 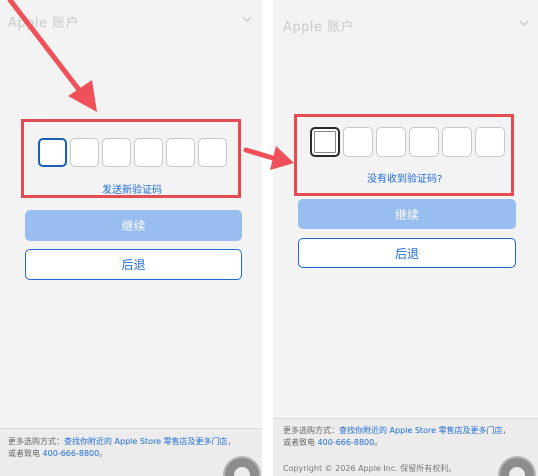 I want to click on copyright-text: Copyright © 2026 Apple Inc. 保留所有权利。, so click(x=370, y=468).